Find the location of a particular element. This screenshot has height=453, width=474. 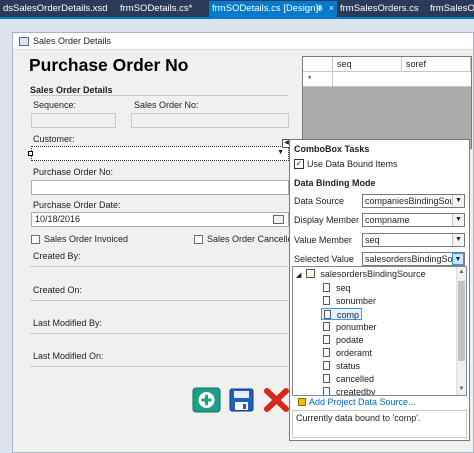

scroll-up-icon: ▲ is located at coordinates (461, 272).